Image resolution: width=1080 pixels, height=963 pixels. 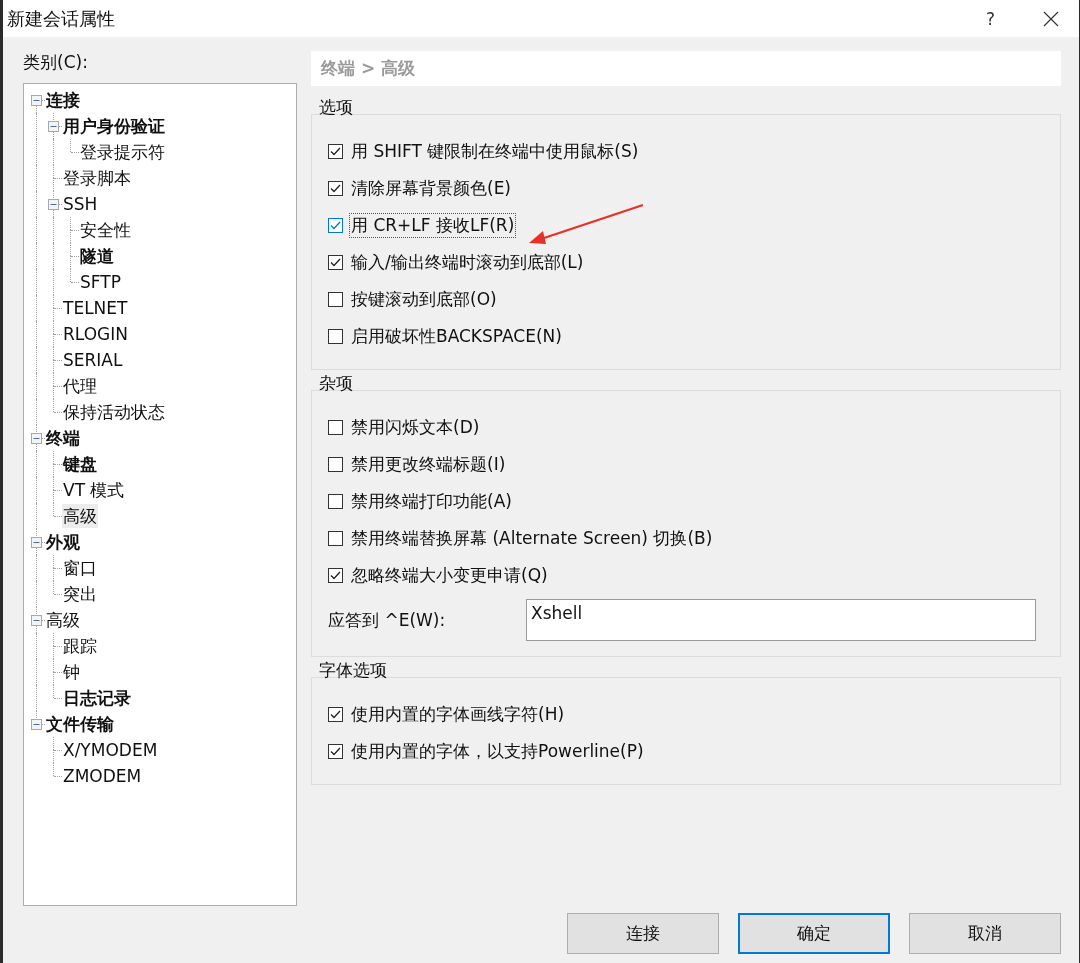 I want to click on tree-item: 安全性, so click(x=105, y=230).